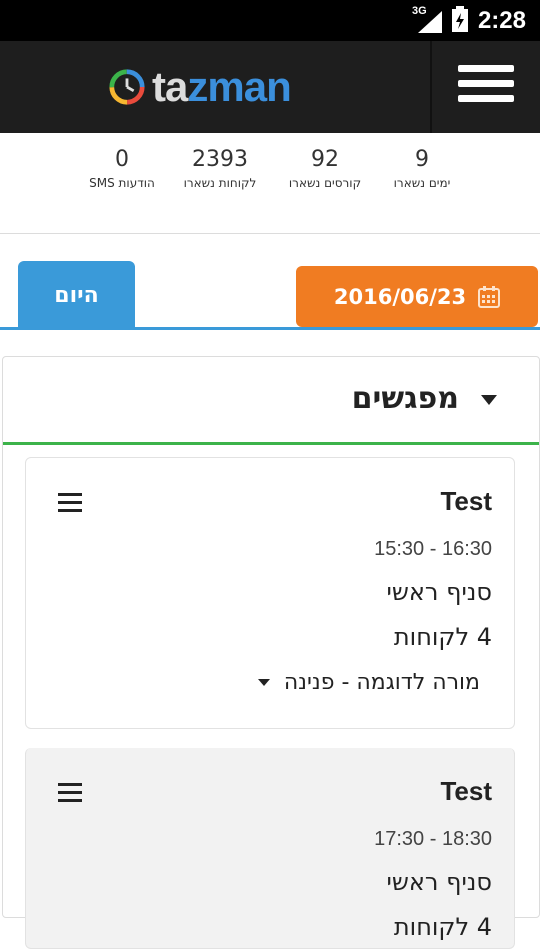 The width and height of the screenshot is (540, 949). Describe the element at coordinates (127, 87) in the screenshot. I see `clock-logo-icon` at that location.